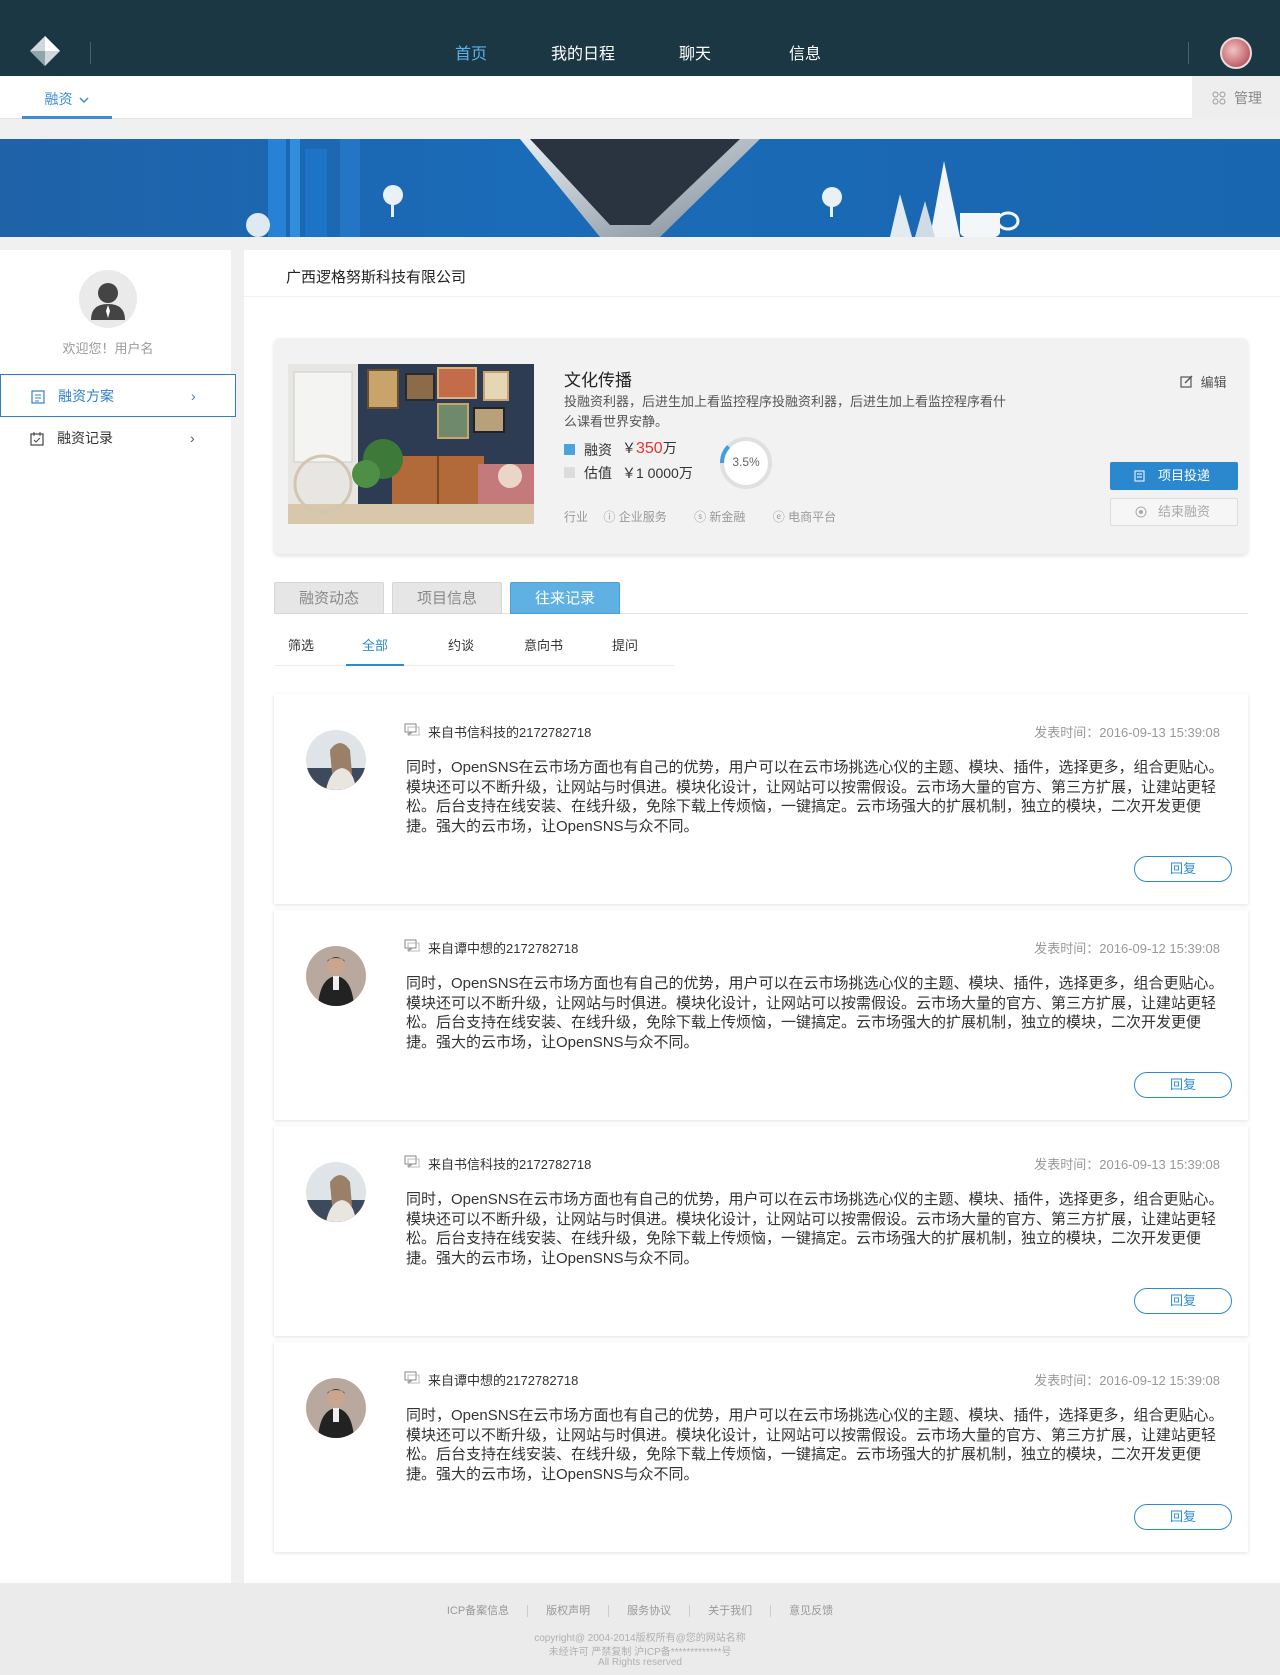  I want to click on post-time: 发表时间：2016-09-13 15:39:08, so click(1127, 732).